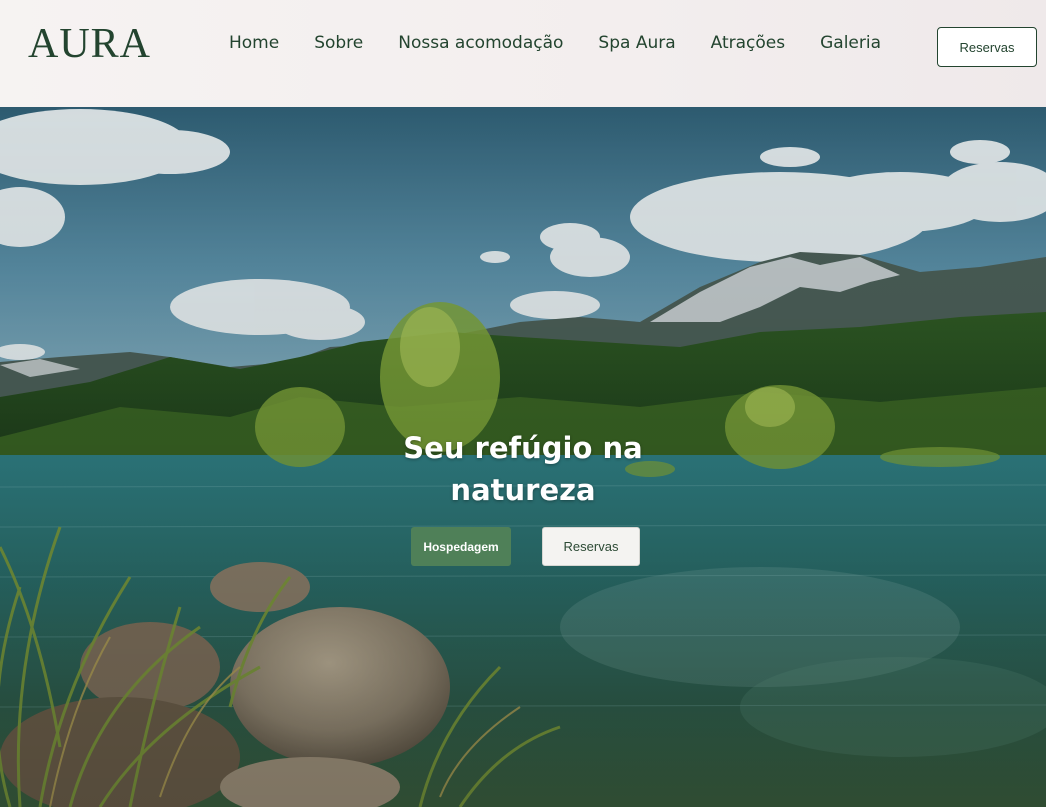 The image size is (1046, 807). What do you see at coordinates (748, 43) in the screenshot?
I see `nav-item-atracoes: Atrações` at bounding box center [748, 43].